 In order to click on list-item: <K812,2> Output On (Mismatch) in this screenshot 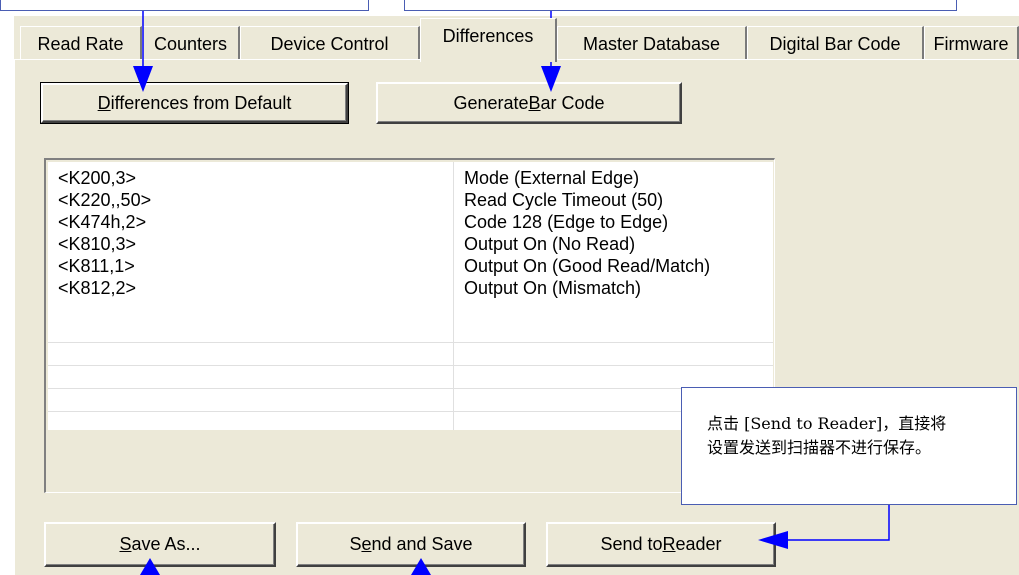, I will do `click(410, 288)`.